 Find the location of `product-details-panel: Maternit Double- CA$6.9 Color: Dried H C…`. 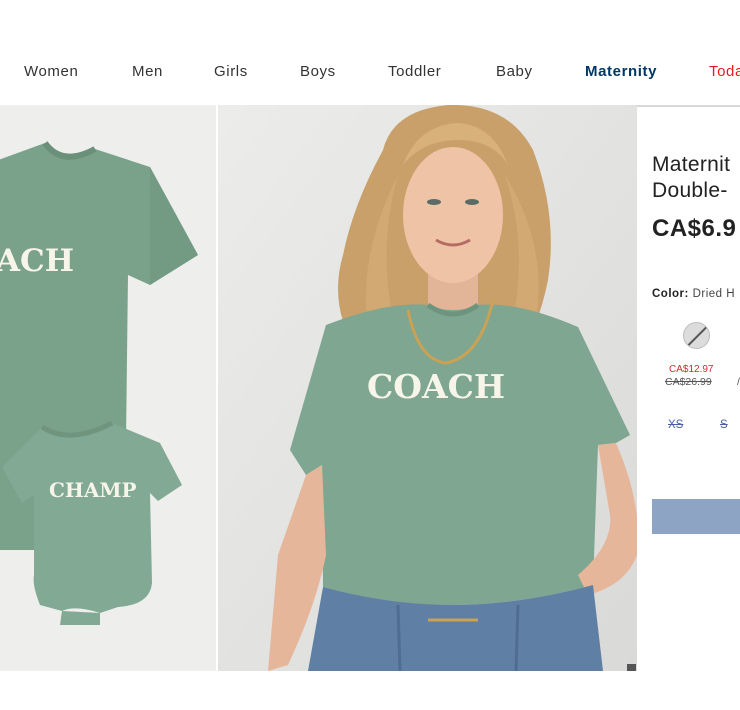

product-details-panel: Maternit Double- CA$6.9 Color: Dried H C… is located at coordinates (688, 388).